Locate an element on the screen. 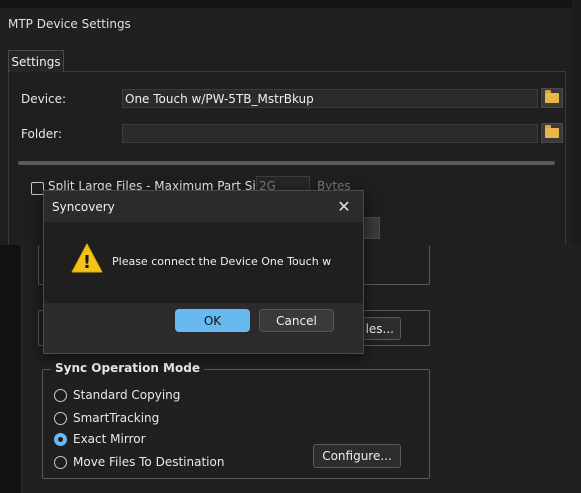  sync-mode-title: Sync Operation Mode is located at coordinates (127, 368).